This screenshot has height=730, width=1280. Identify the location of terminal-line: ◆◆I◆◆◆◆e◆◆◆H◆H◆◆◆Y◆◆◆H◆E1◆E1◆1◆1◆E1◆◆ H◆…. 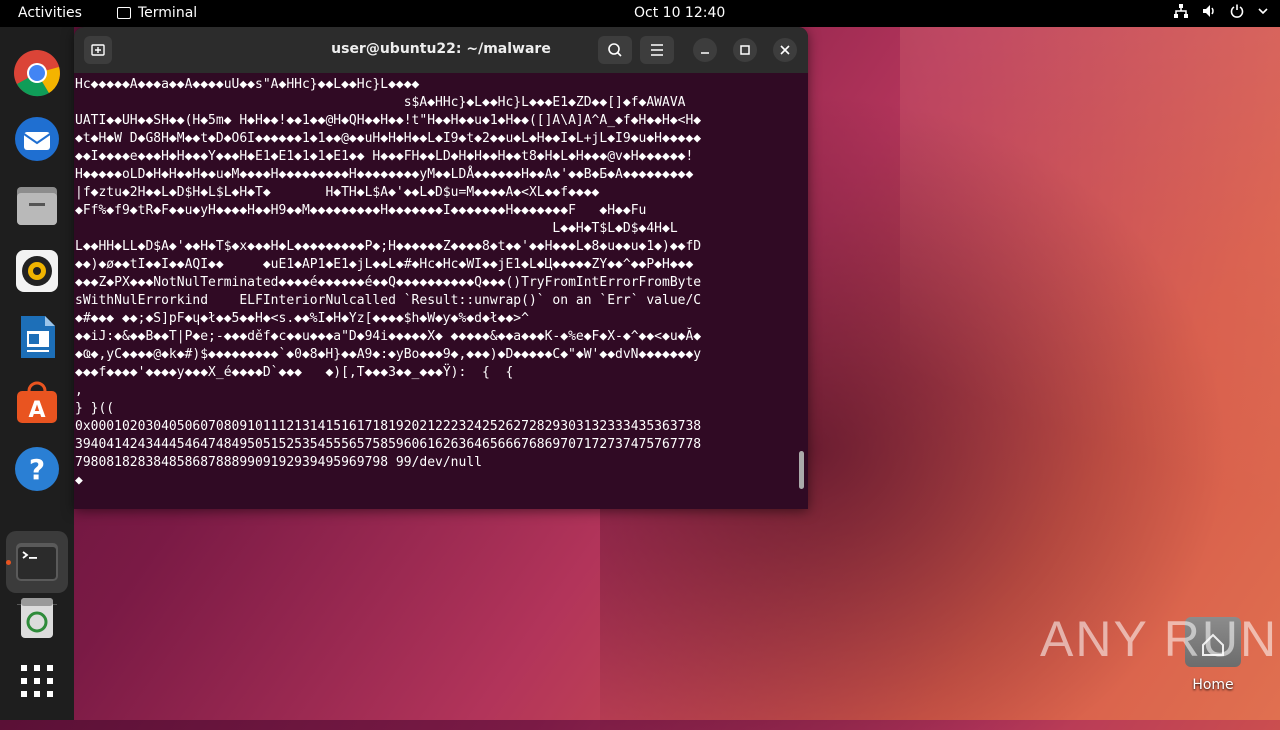
(384, 156).